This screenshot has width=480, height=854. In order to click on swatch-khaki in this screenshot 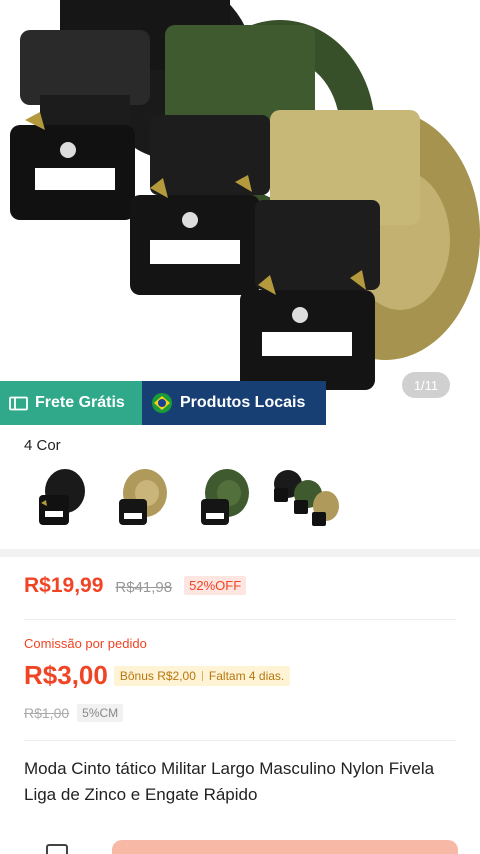, I will do `click(141, 498)`.